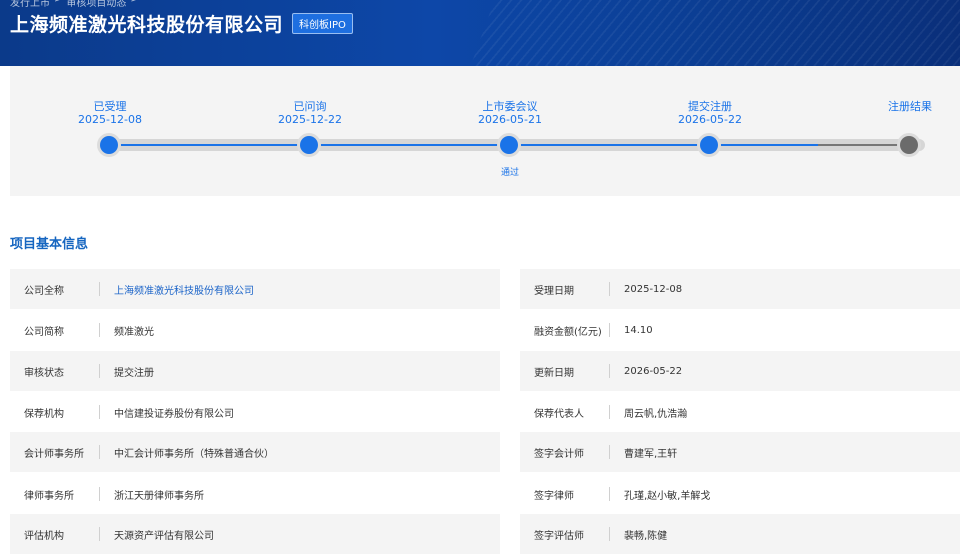  What do you see at coordinates (184, 289) in the screenshot?
I see `company-full-name-link: 上海频准激光科技股份有限公司` at bounding box center [184, 289].